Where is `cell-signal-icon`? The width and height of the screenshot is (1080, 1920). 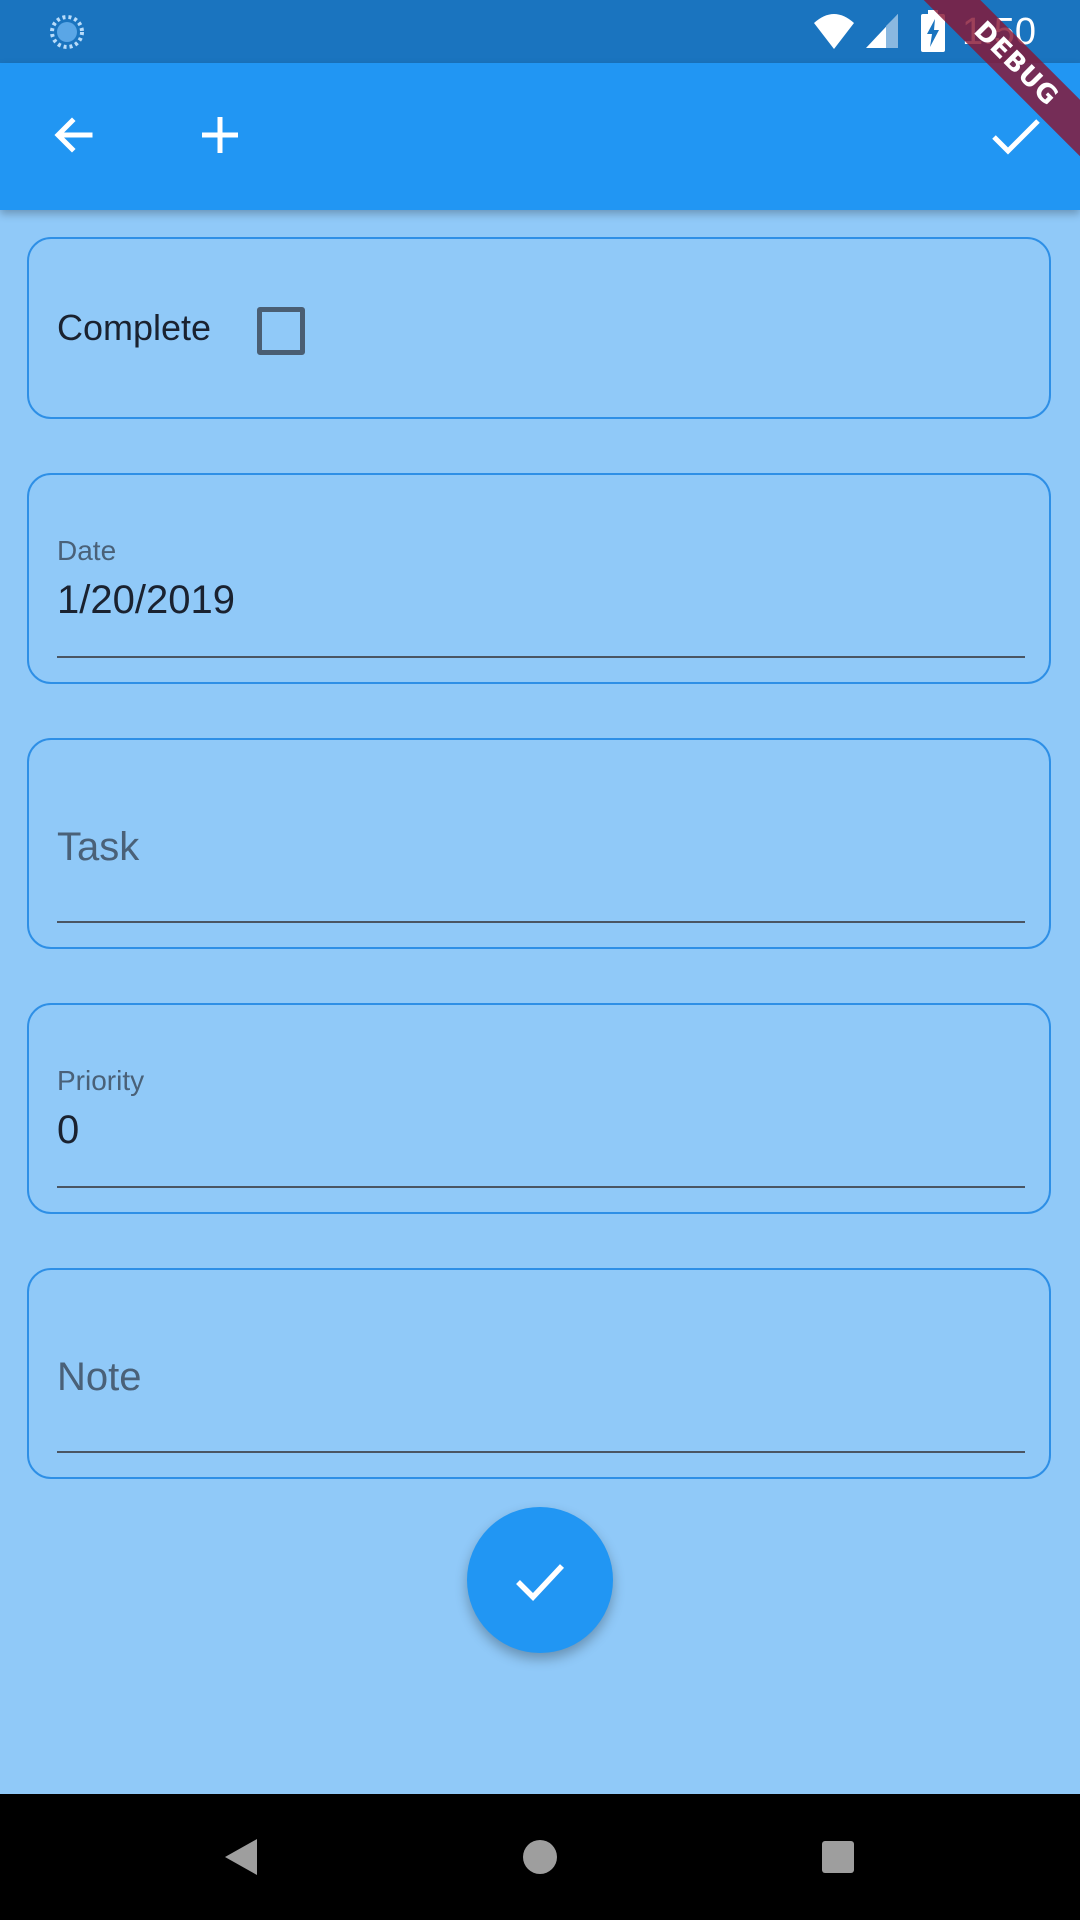
cell-signal-icon is located at coordinates (882, 31).